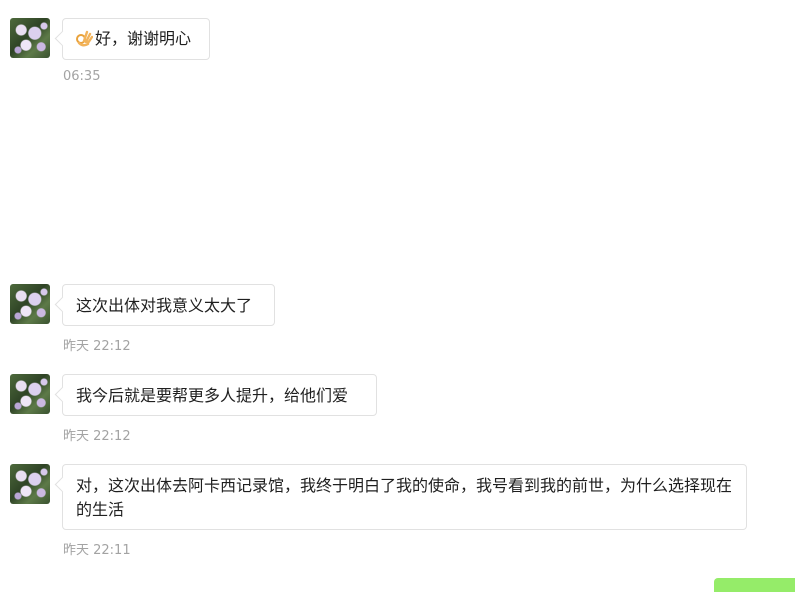  I want to click on message-text: 好，谢谢明心, so click(143, 38).